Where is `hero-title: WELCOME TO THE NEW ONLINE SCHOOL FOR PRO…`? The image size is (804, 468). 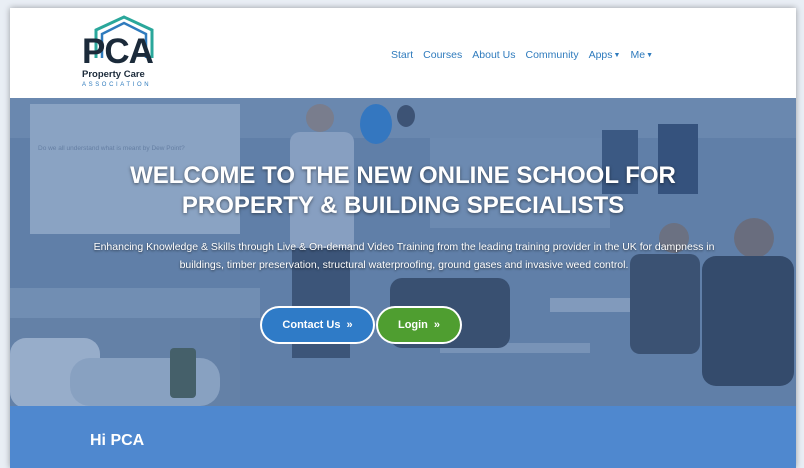
hero-title: WELCOME TO THE NEW ONLINE SCHOOL FOR PRO… is located at coordinates (403, 190).